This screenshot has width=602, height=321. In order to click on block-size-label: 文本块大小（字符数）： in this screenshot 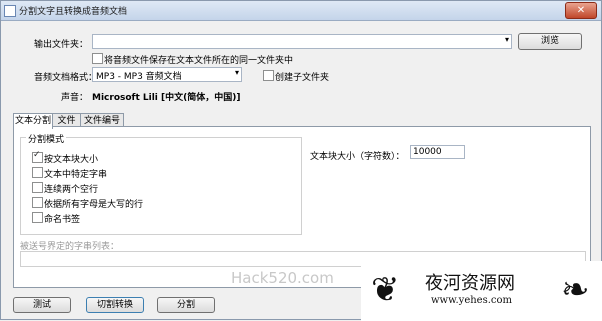, I will do `click(357, 157)`.